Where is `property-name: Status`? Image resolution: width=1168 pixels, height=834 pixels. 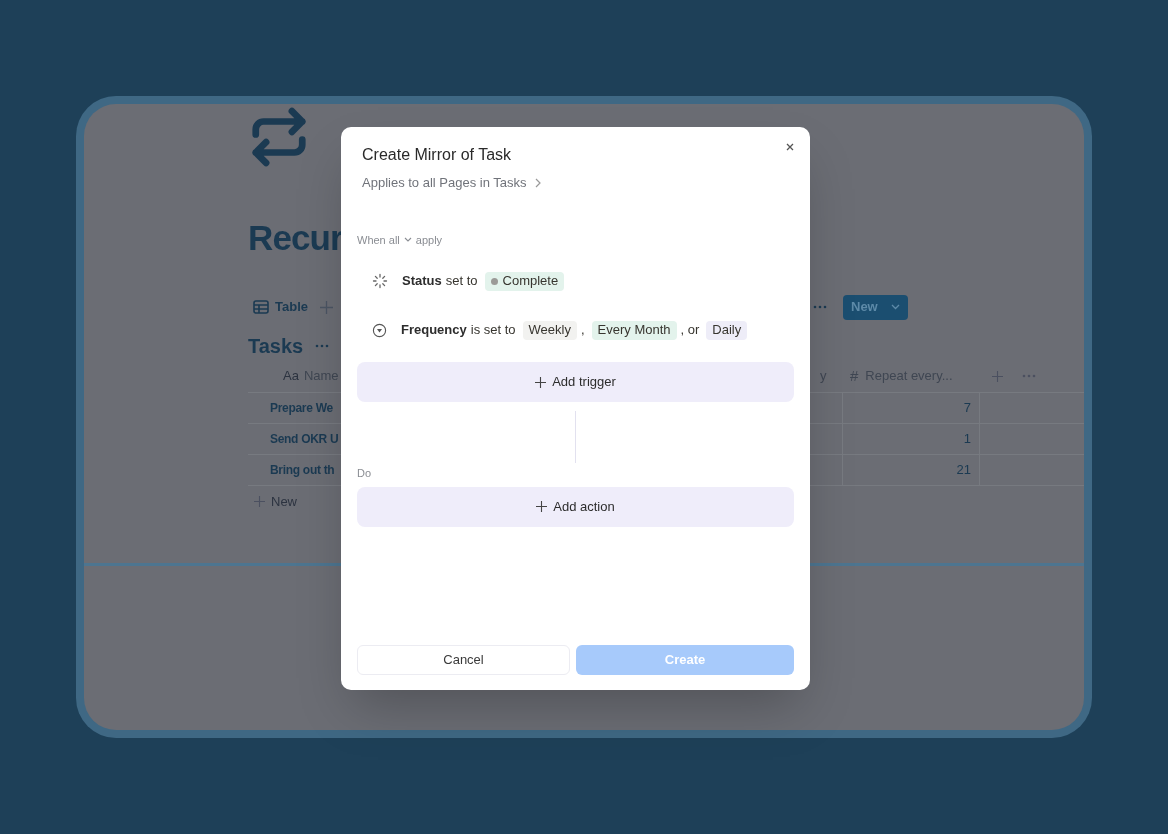 property-name: Status is located at coordinates (422, 281).